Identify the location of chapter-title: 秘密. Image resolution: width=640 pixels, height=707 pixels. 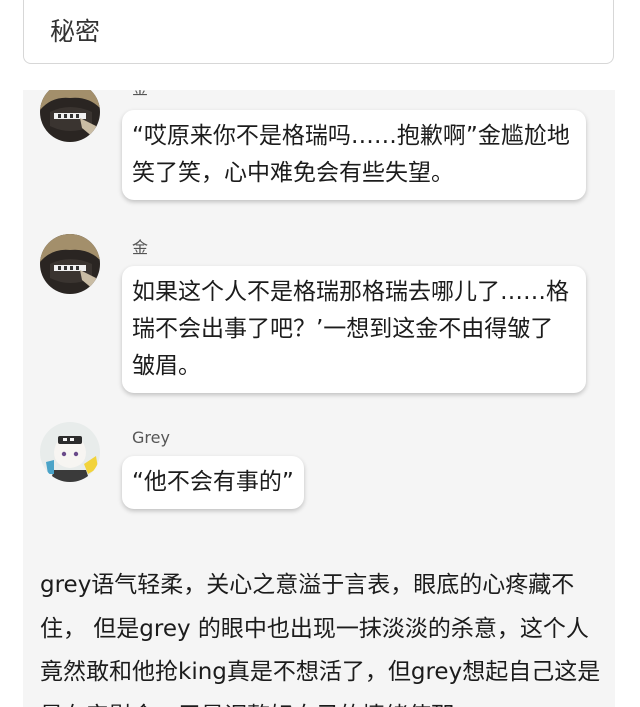
(75, 31).